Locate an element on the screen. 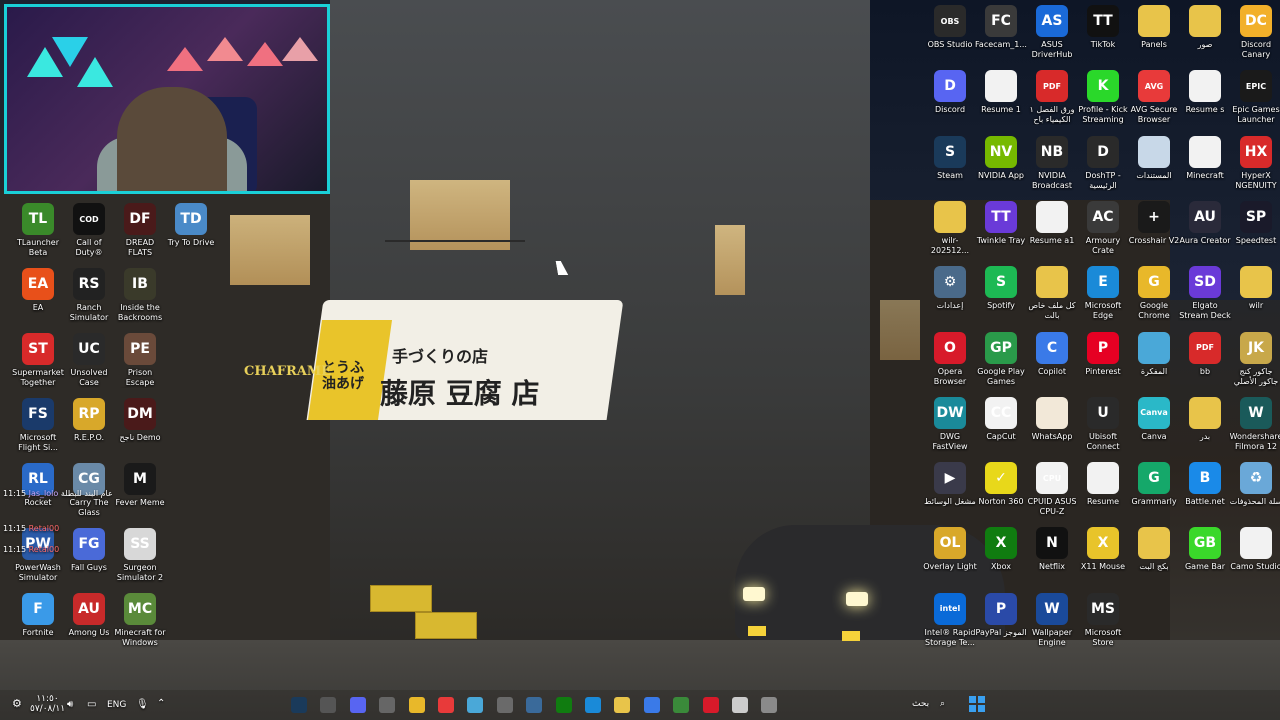 The width and height of the screenshot is (1280, 720). desktop-shortcut: Resume a1 is located at coordinates (1052, 223).